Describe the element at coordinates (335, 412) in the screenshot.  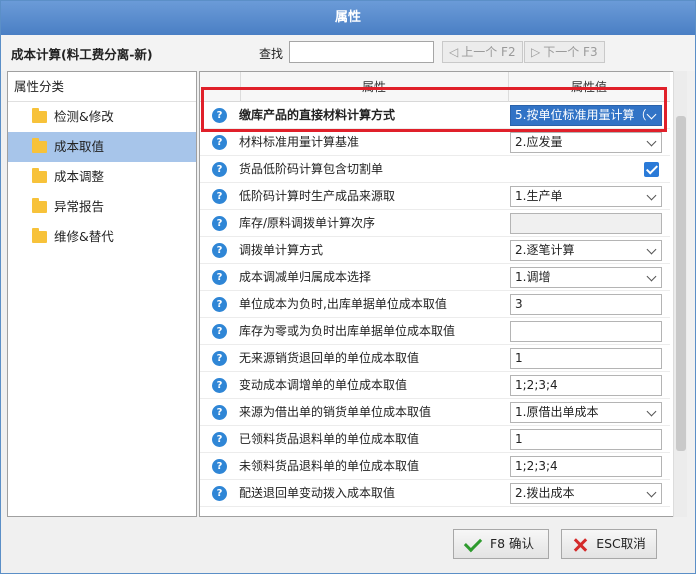
I see `property-label: 来源为借出单的销货单单位成本取值` at that location.